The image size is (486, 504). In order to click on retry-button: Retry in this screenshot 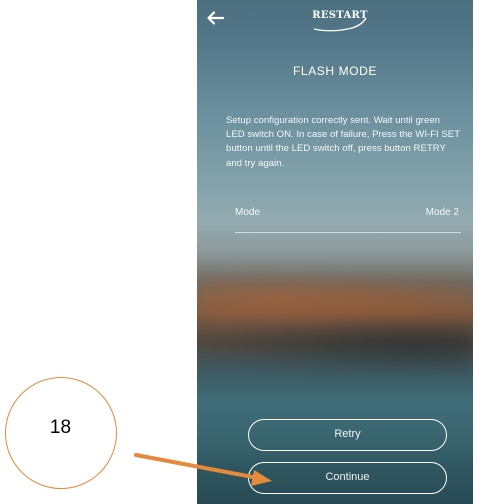, I will do `click(347, 435)`.